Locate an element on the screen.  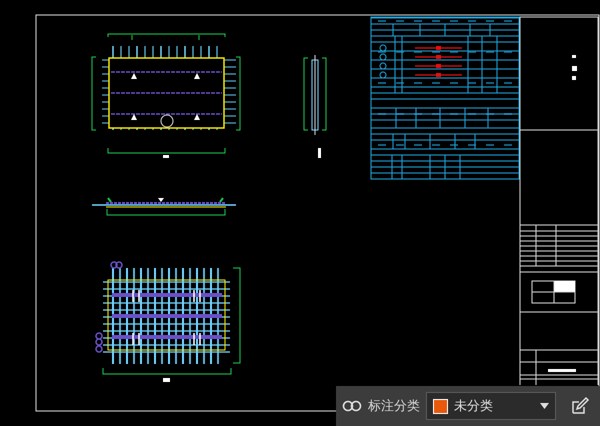
link-icon is located at coordinates (352, 406).